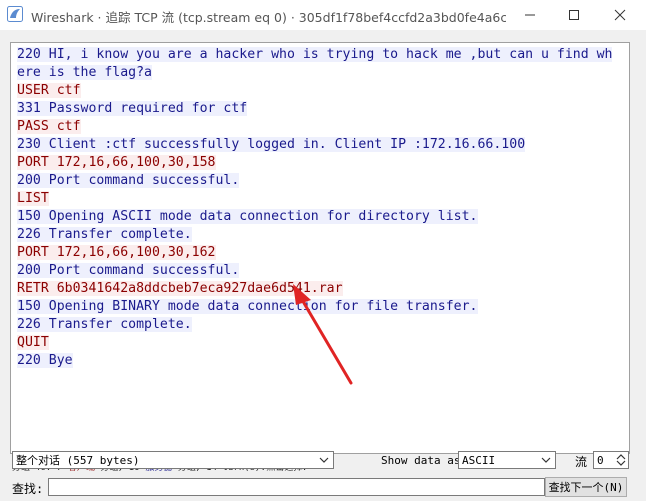  I want to click on maximize-button, so click(574, 15).